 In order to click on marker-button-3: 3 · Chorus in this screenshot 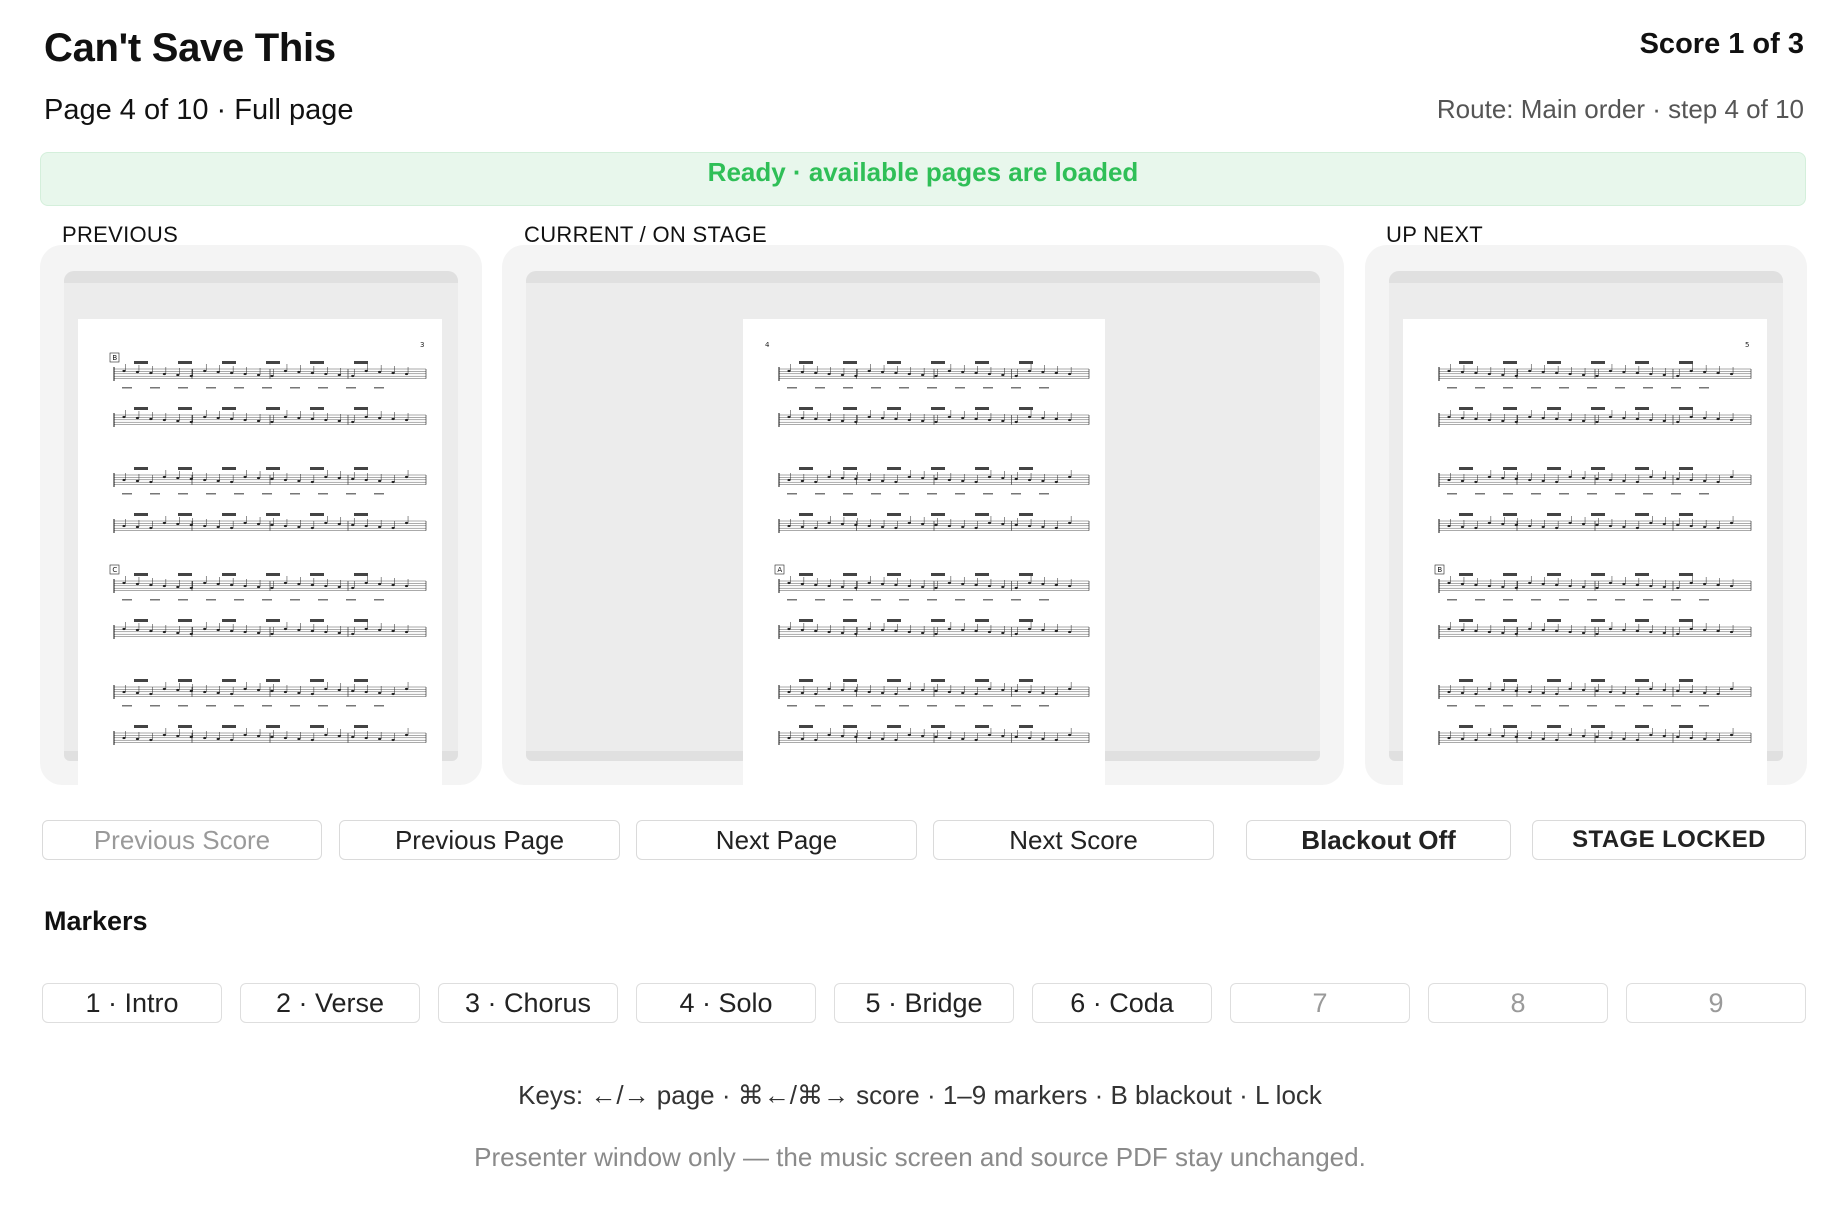, I will do `click(528, 1003)`.